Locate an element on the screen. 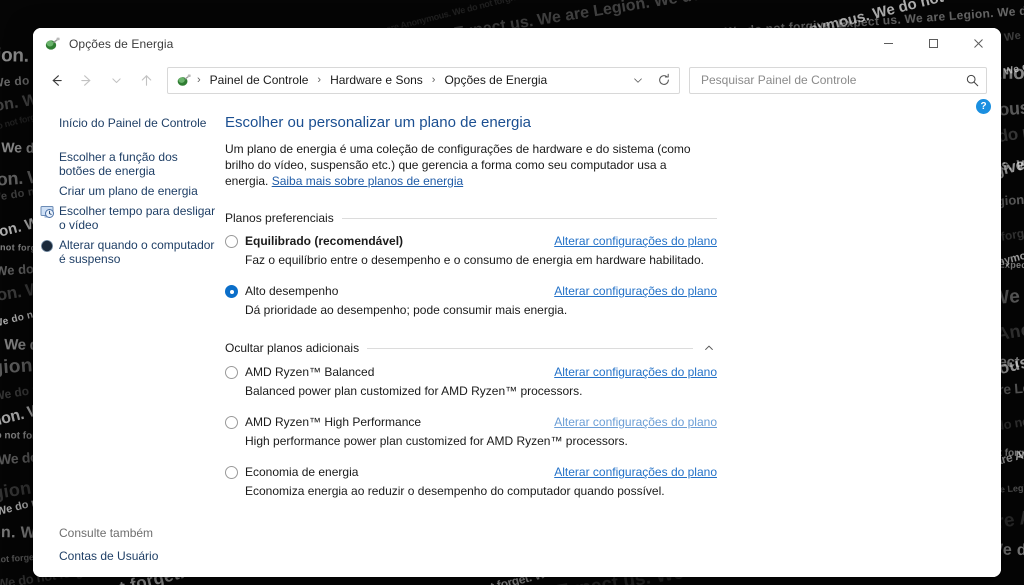 The height and width of the screenshot is (585, 1024). sidebar-item-choose-display-off-time: Escolher tempo para desligar o vídeo is located at coordinates (129, 218).